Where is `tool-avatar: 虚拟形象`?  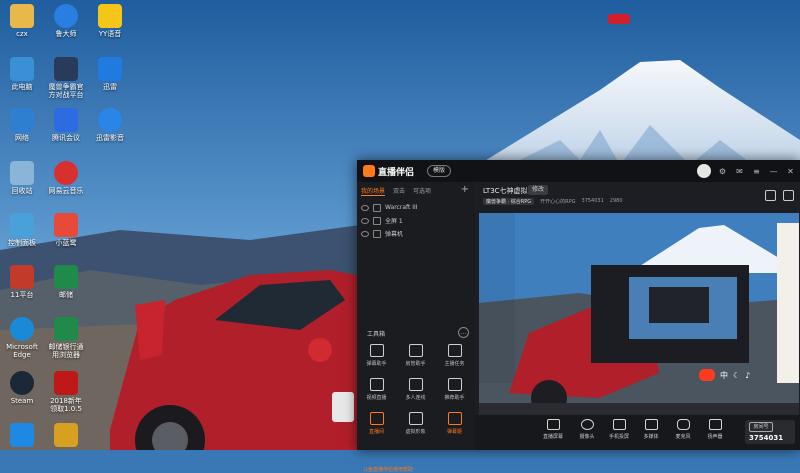 tool-avatar: 虚拟形象 is located at coordinates (415, 424).